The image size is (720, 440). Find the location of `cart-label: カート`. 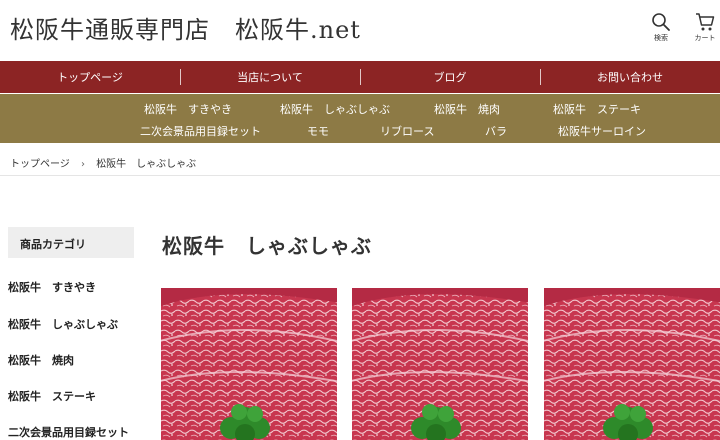

cart-label: カート is located at coordinates (705, 38).